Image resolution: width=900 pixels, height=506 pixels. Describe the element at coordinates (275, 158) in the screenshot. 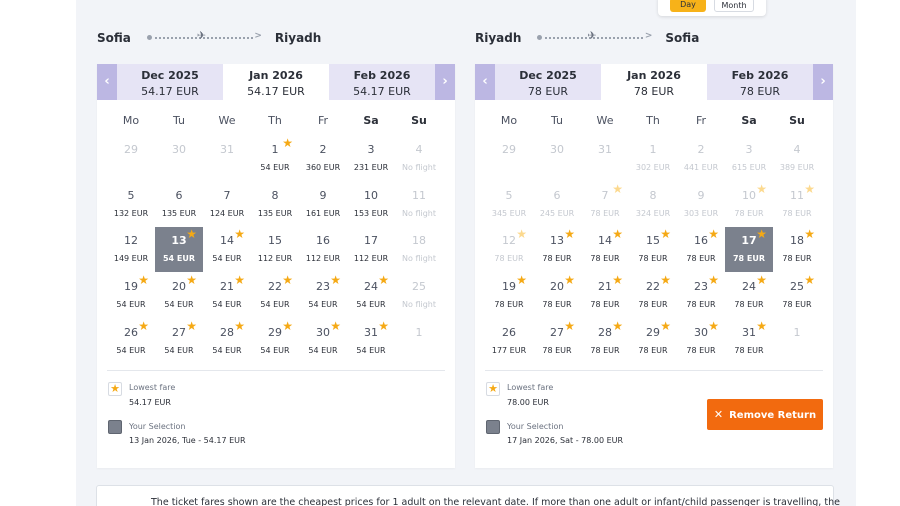

I see `day-cell: 1 54 EUR ★` at that location.